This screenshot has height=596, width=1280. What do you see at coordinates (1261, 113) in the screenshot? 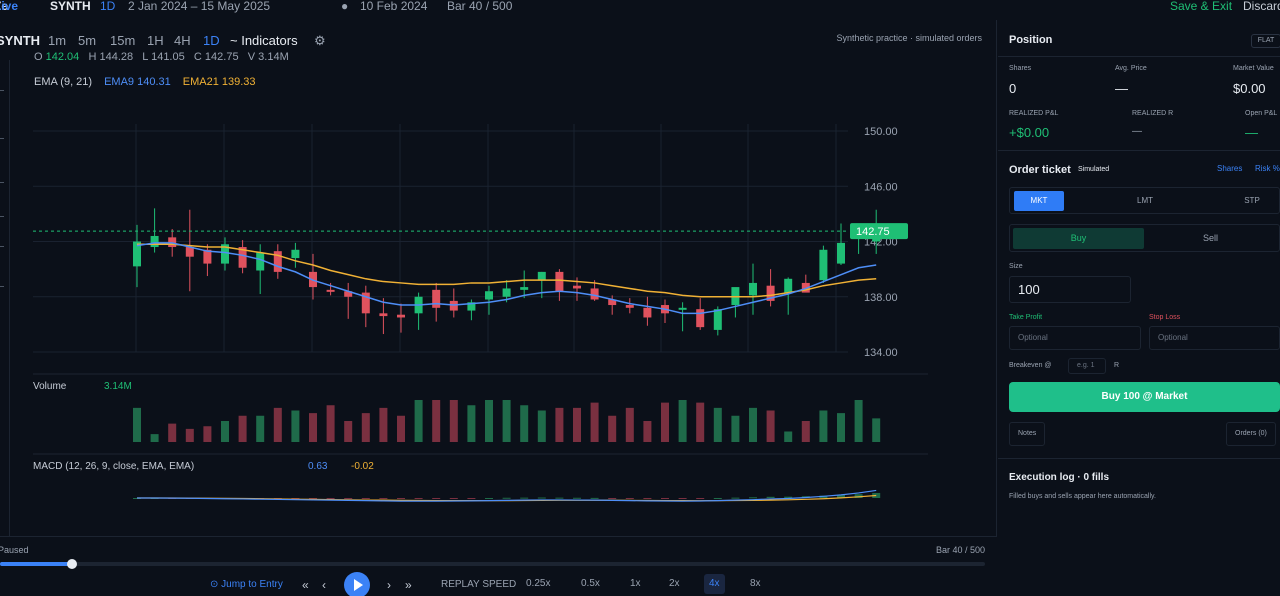
I see `open-pnl-label: Open P&L` at bounding box center [1261, 113].